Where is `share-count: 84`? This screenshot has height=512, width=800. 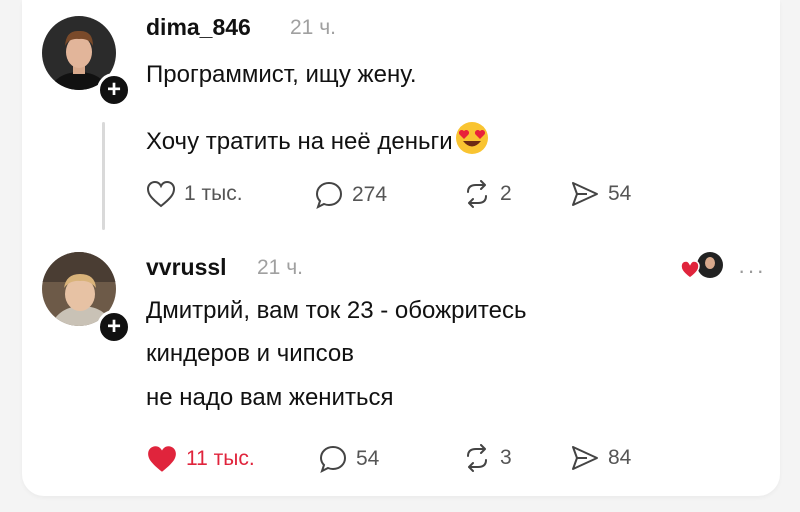
share-count: 84 is located at coordinates (620, 457).